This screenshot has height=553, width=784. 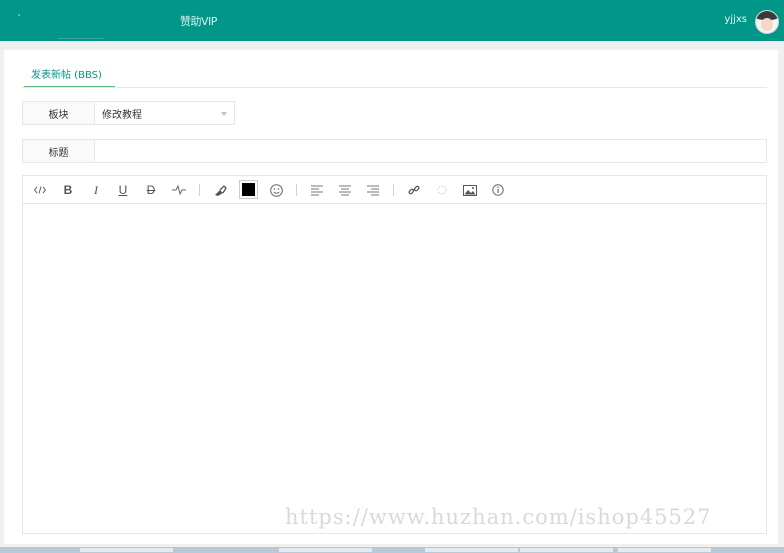 I want to click on title-input, so click(x=430, y=151).